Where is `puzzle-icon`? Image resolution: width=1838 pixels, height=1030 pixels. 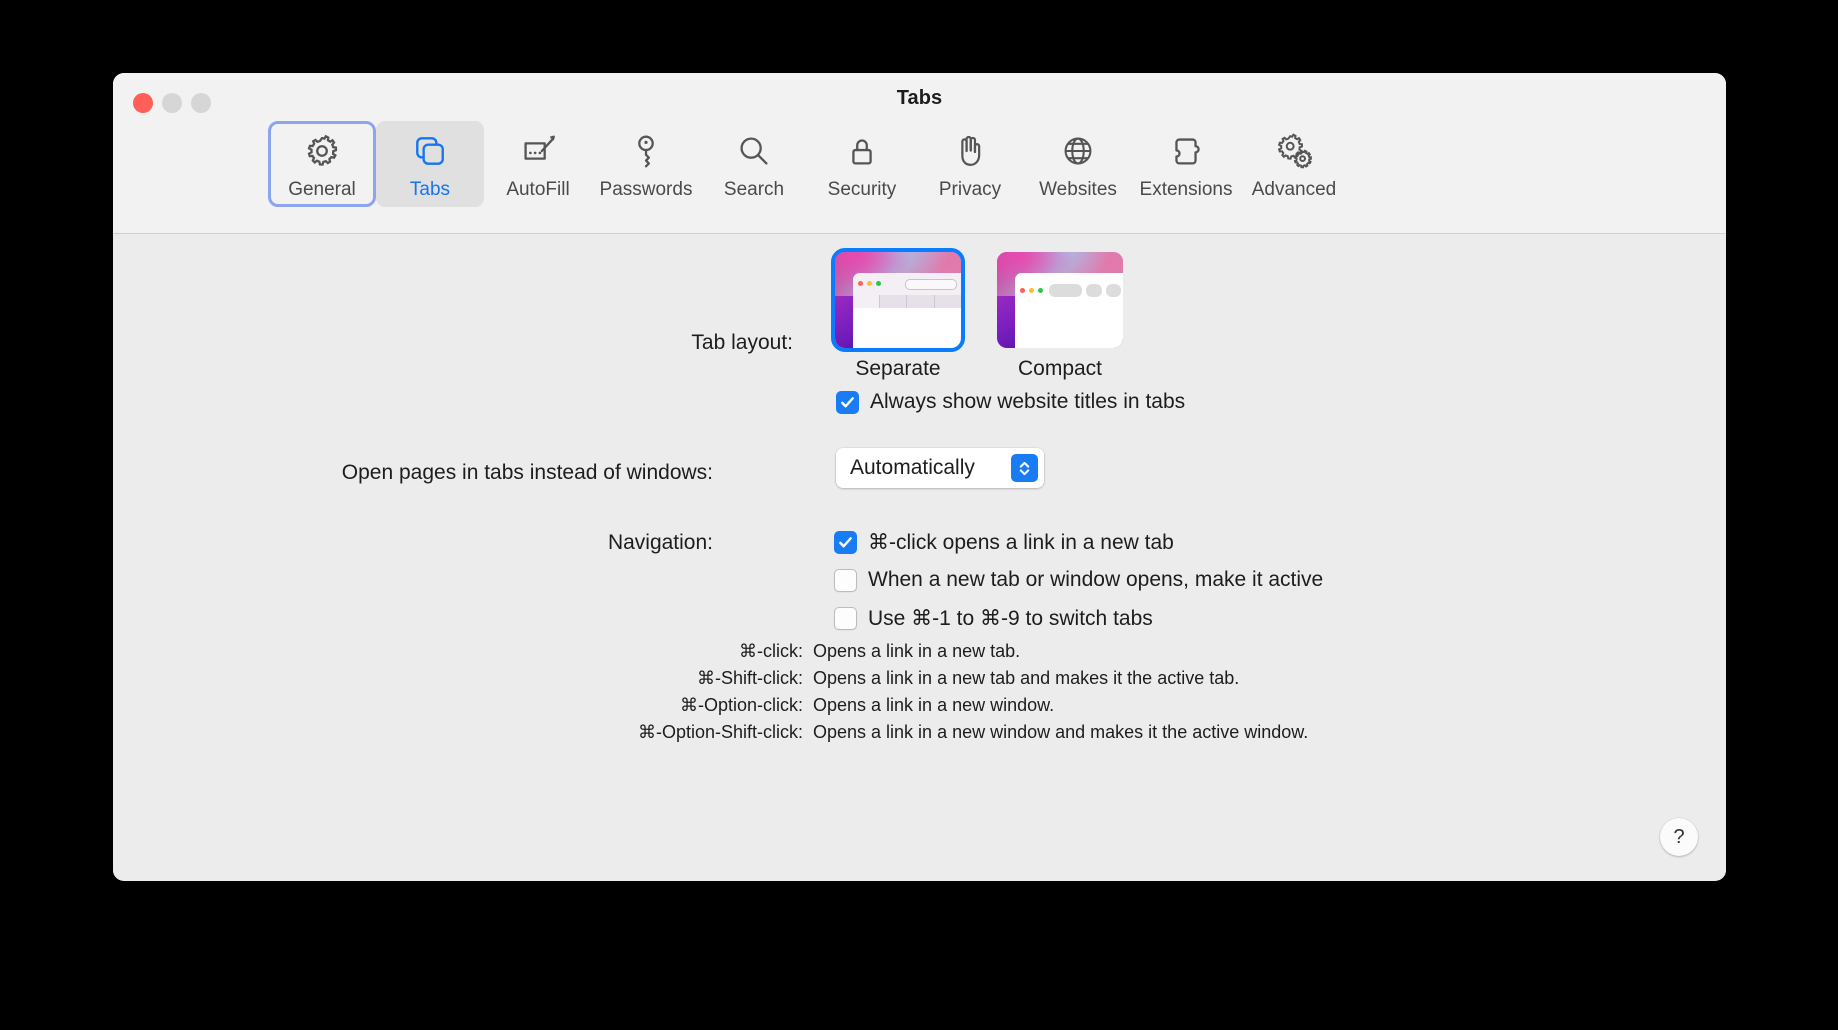
puzzle-icon is located at coordinates (1186, 151).